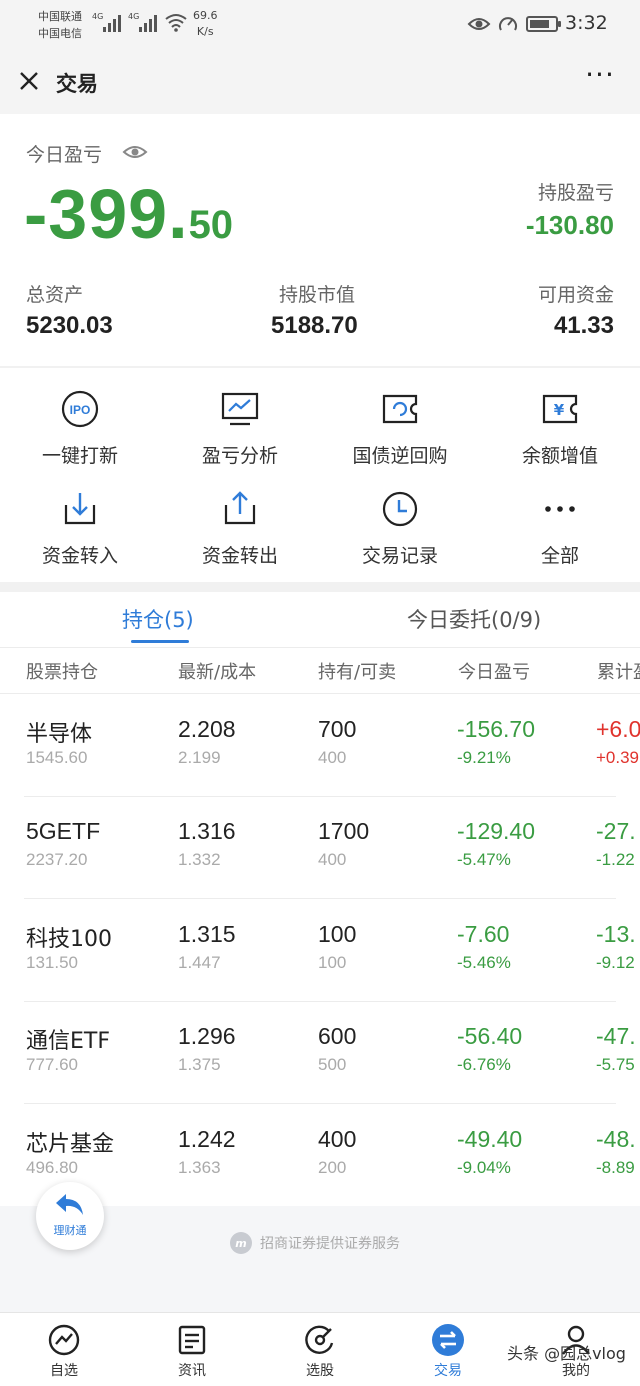  Describe the element at coordinates (400, 418) in the screenshot. I see `action-bond-repo: 国债逆回购` at that location.